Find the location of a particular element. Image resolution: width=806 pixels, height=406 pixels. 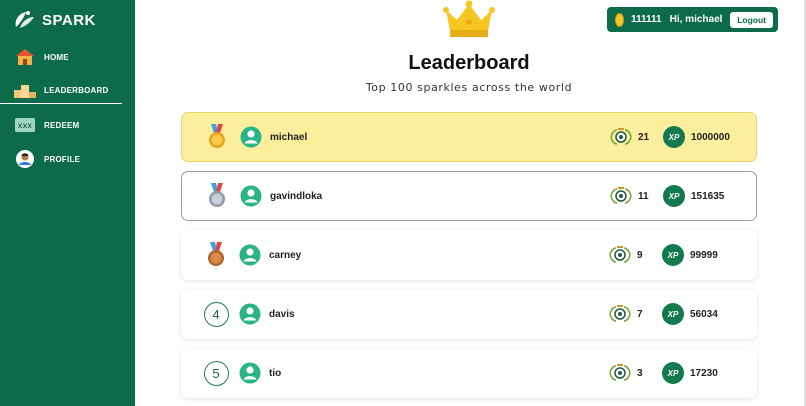

rank-badge: 5 is located at coordinates (216, 373).